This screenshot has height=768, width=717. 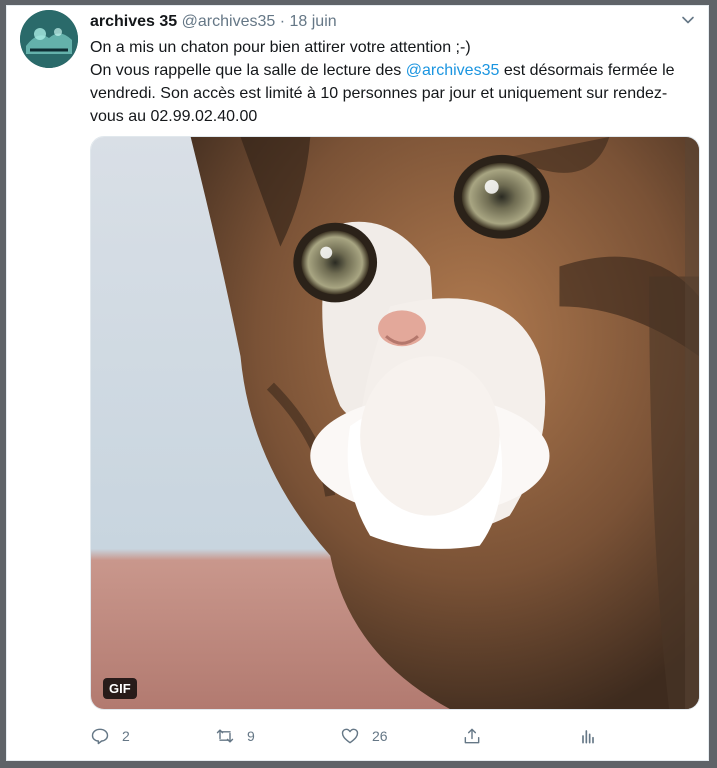 I want to click on analytics-button, so click(x=594, y=736).